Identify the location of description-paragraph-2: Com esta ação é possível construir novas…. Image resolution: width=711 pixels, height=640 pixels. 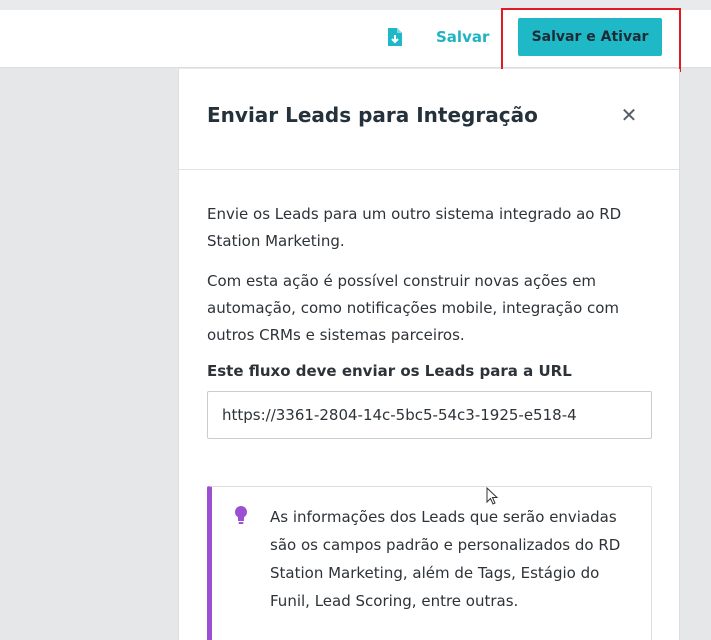
(413, 308).